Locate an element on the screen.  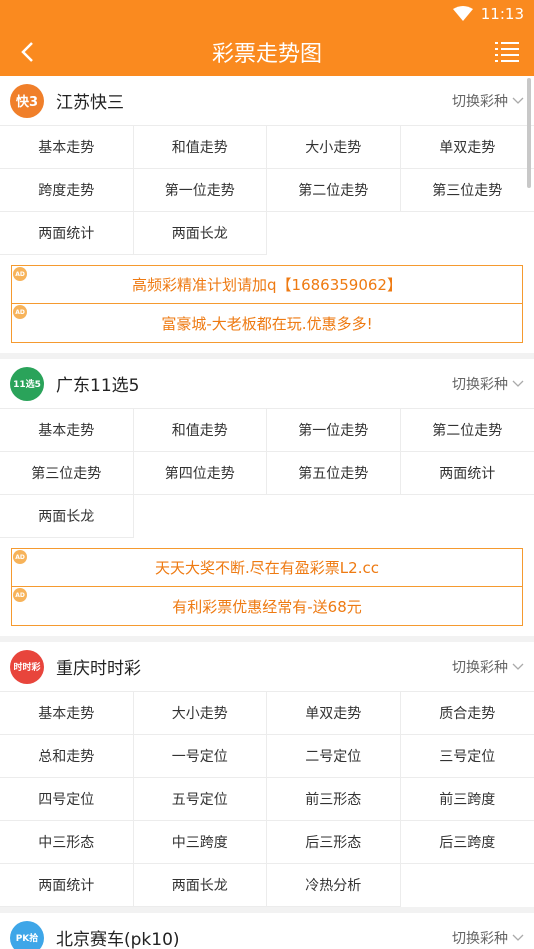
trend-link: 跨度走势 is located at coordinates (67, 190).